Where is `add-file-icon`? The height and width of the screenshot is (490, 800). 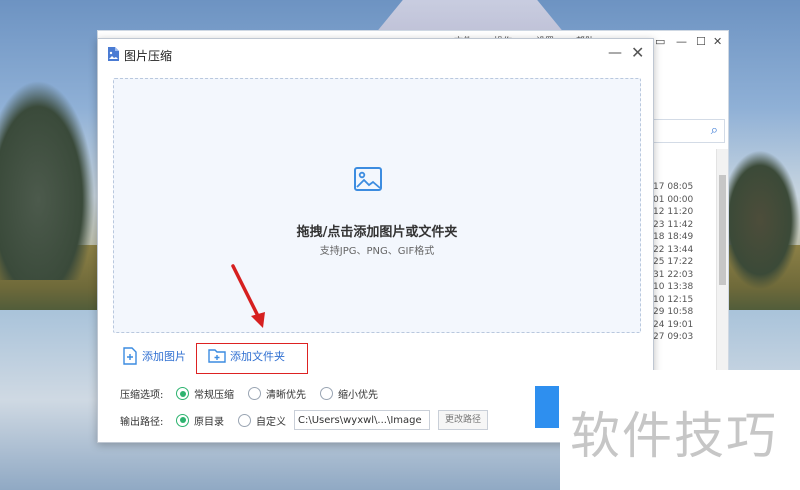
add-file-icon is located at coordinates (130, 356).